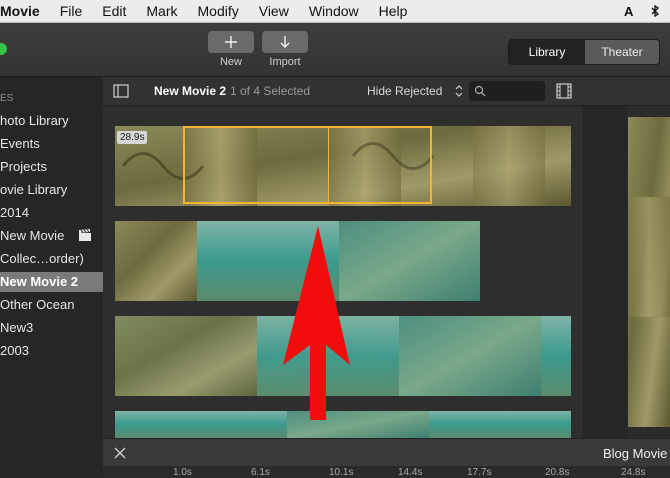 This screenshot has width=670, height=478. I want to click on adobe-icon: A, so click(631, 11).